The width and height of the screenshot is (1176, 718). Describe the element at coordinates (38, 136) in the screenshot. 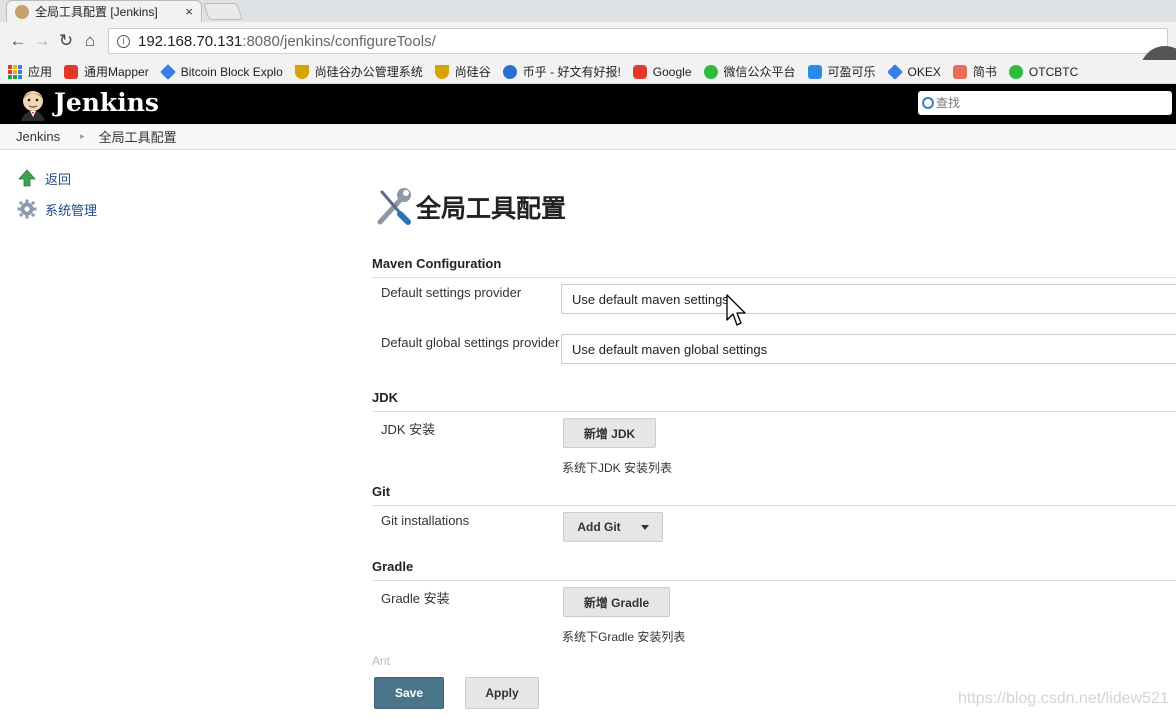

I see `breadcrumb-jenkins: Jenkins` at that location.